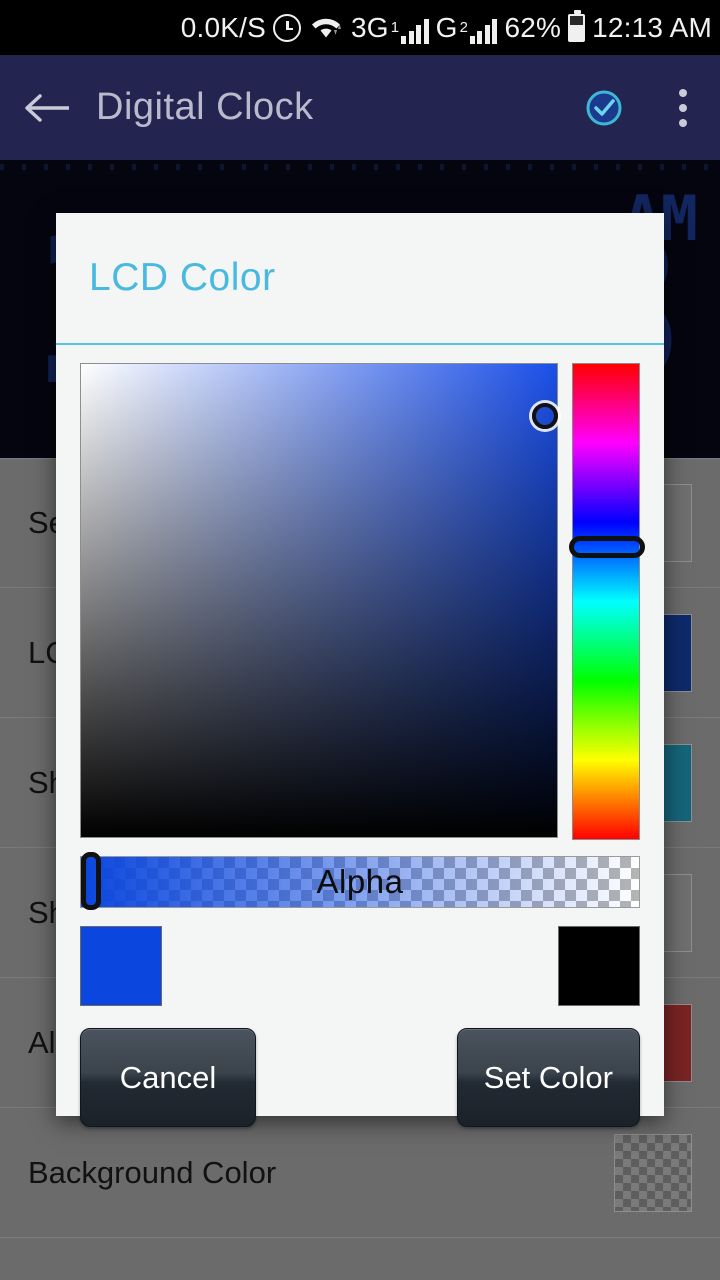 Image resolution: width=720 pixels, height=1280 pixels. Describe the element at coordinates (607, 601) in the screenshot. I see `hue-slider` at that location.